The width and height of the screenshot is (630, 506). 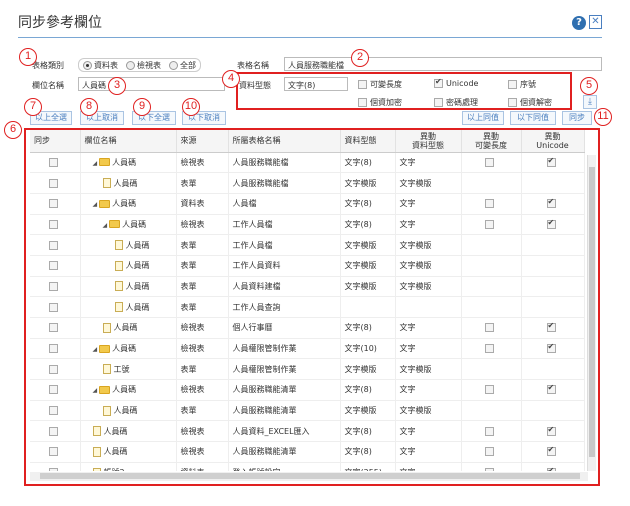 What do you see at coordinates (13, 130) in the screenshot?
I see `callout-6: 6` at bounding box center [13, 130].